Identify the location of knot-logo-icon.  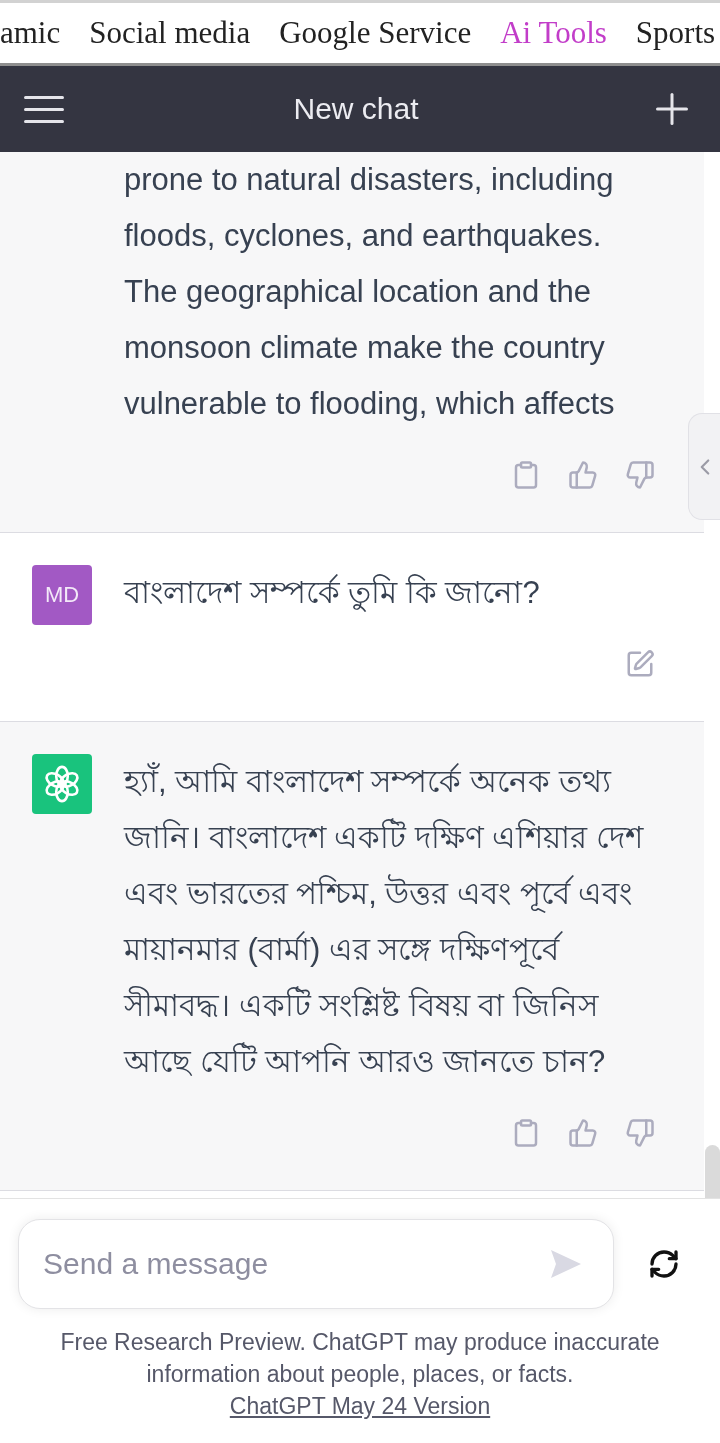
(62, 784).